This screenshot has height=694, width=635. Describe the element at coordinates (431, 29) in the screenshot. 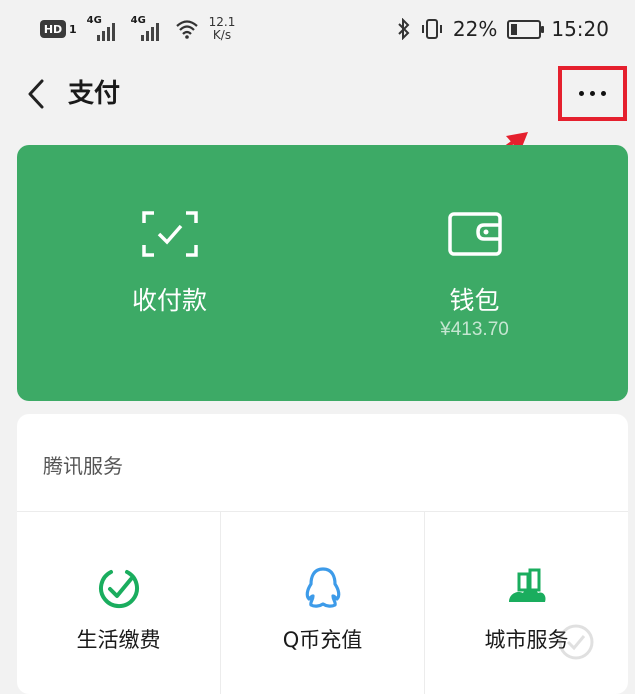

I see `vibrate-icon` at that location.